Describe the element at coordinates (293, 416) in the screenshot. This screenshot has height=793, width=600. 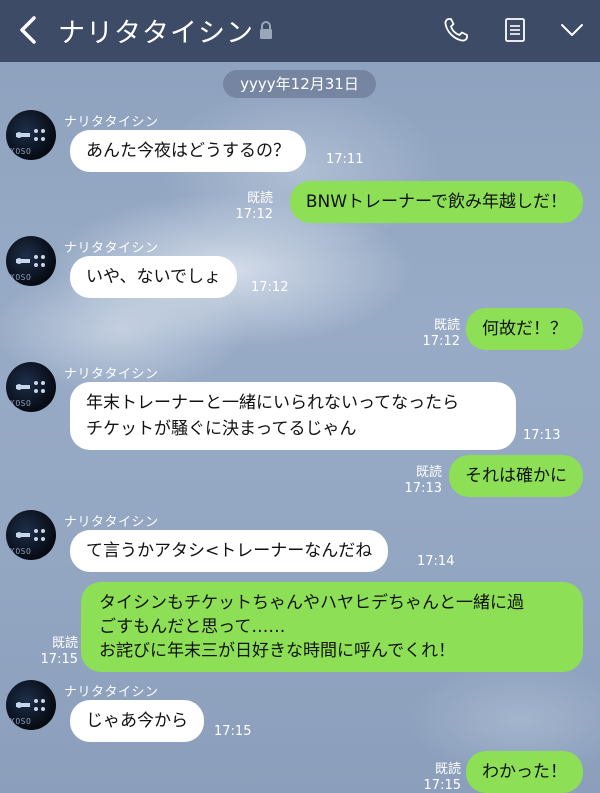
I see `message-bubble: 年末トレーナーと一緒にいられないってなったら チケットが騒ぐに決まってるじゃん` at that location.